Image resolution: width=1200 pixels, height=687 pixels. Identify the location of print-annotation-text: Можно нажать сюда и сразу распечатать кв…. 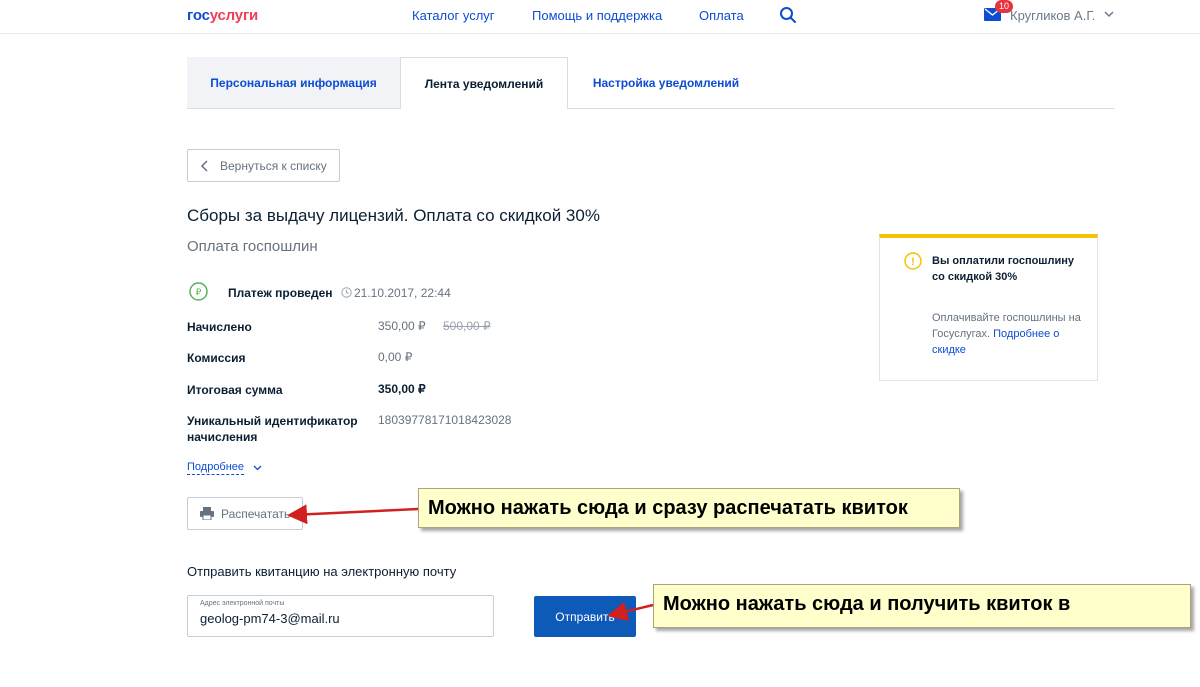
(668, 507).